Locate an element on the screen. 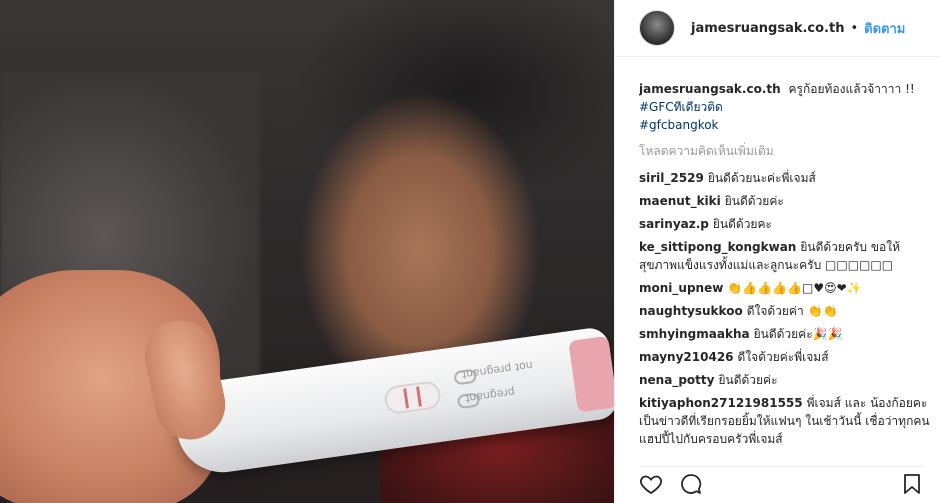  comment-username: siril_2529 is located at coordinates (671, 178).